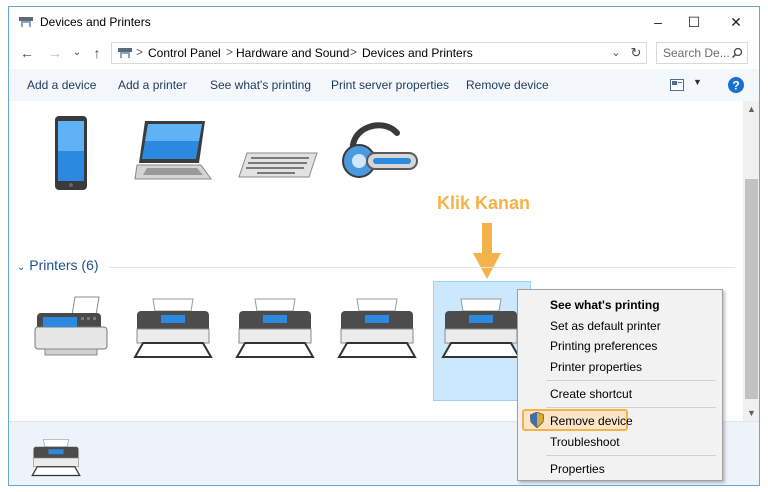 The width and height of the screenshot is (768, 492). I want to click on view-options-dropdown-icon: ▼, so click(697, 82).